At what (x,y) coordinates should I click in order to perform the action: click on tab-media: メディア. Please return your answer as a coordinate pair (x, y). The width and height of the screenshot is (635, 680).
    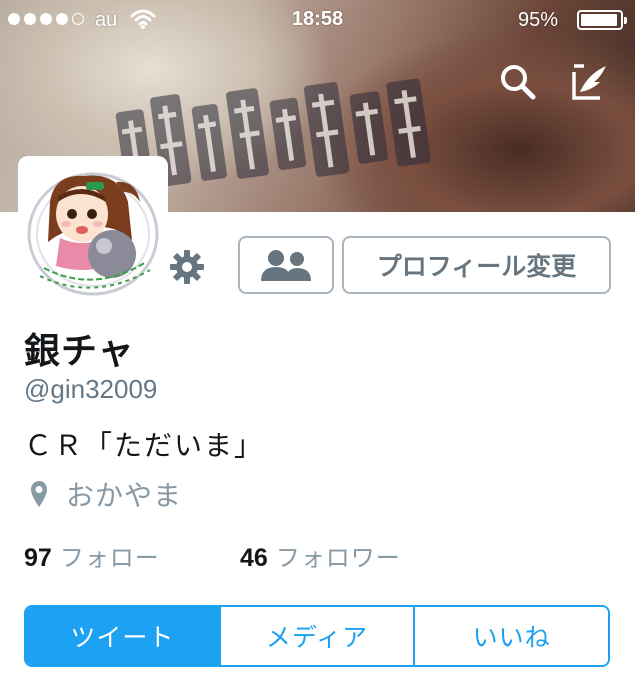
    Looking at the image, I should click on (316, 636).